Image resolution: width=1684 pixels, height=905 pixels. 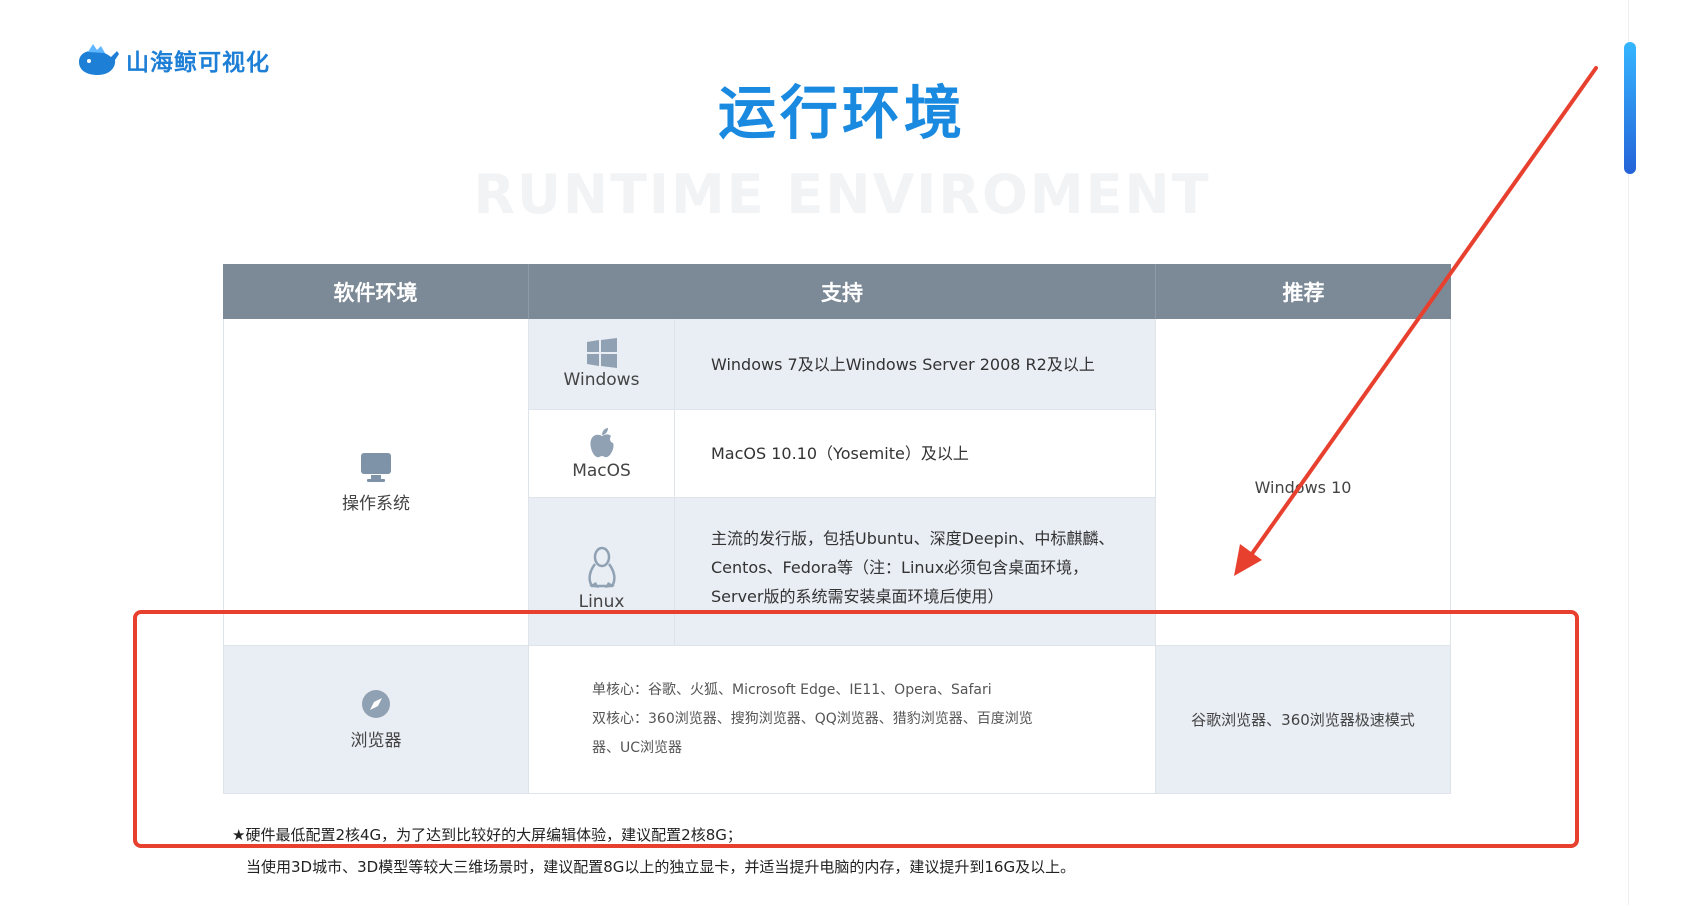 I want to click on scrollbar-thumb, so click(x=1630, y=108).